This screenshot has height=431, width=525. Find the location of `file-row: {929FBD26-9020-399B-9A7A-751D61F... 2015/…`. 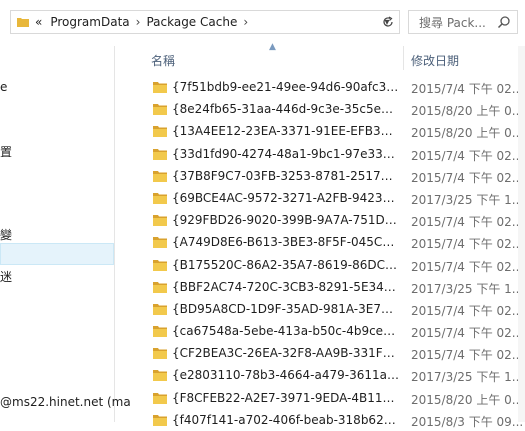

file-row: {929FBD26-9020-399B-9A7A-751D61F... 2015/… is located at coordinates (332, 220).